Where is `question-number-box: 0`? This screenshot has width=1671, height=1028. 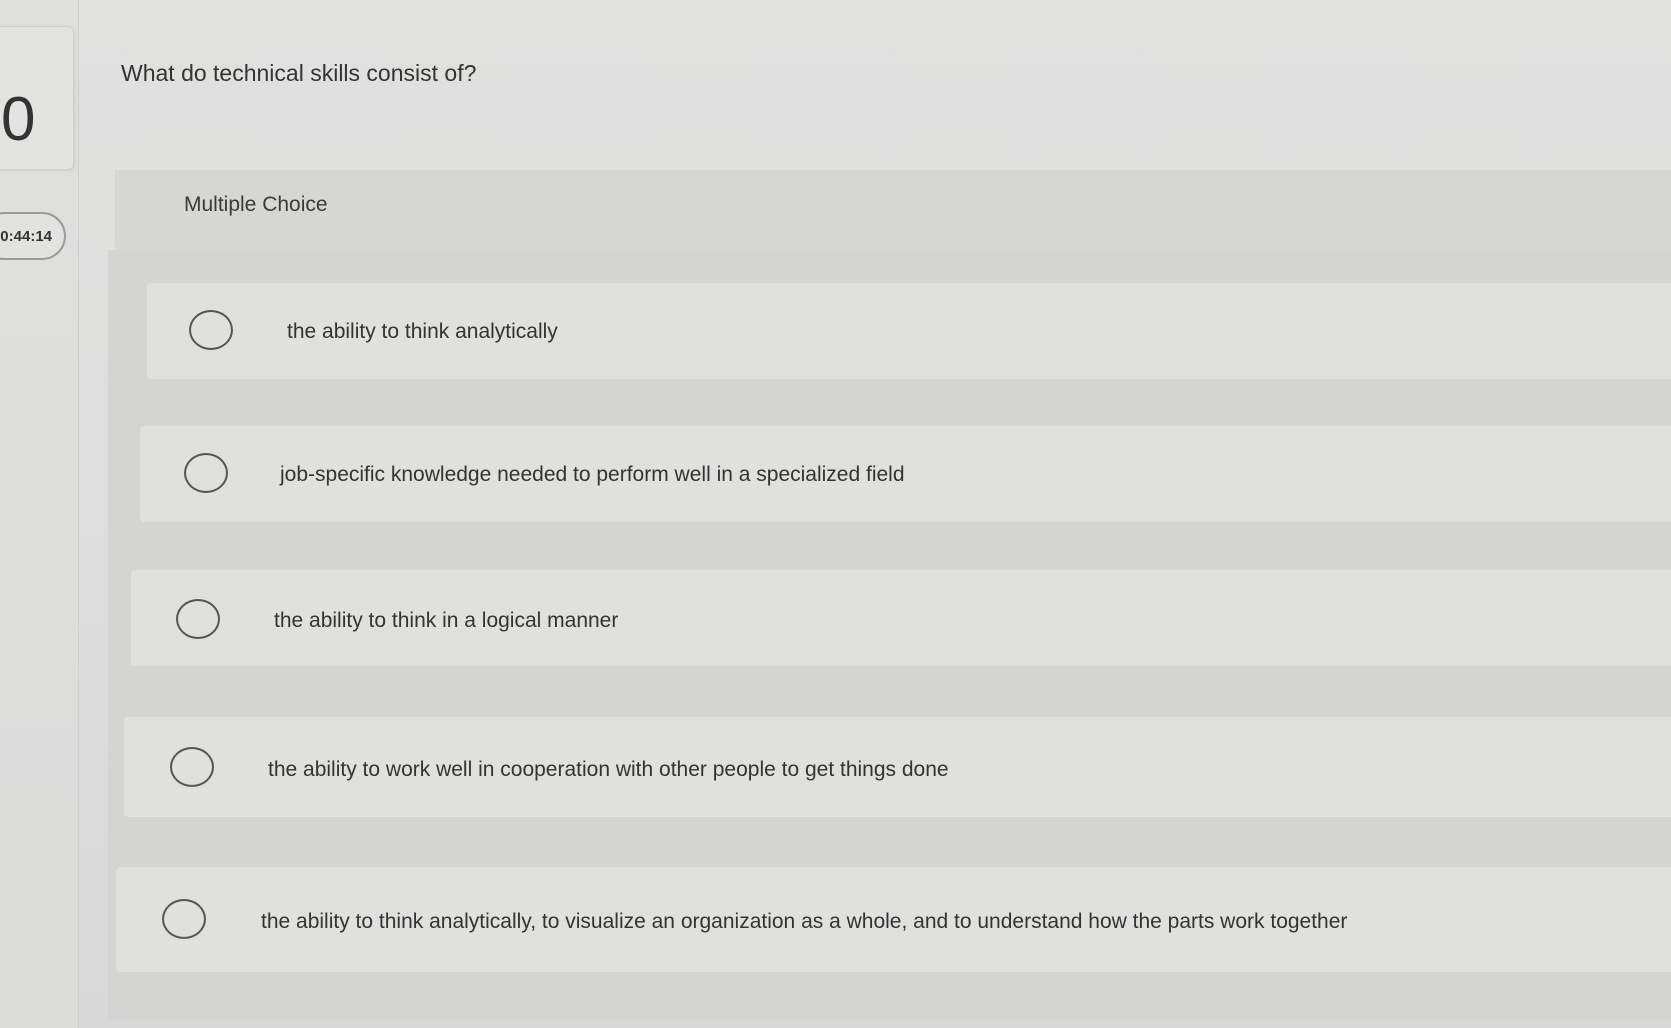 question-number-box: 0 is located at coordinates (37, 98).